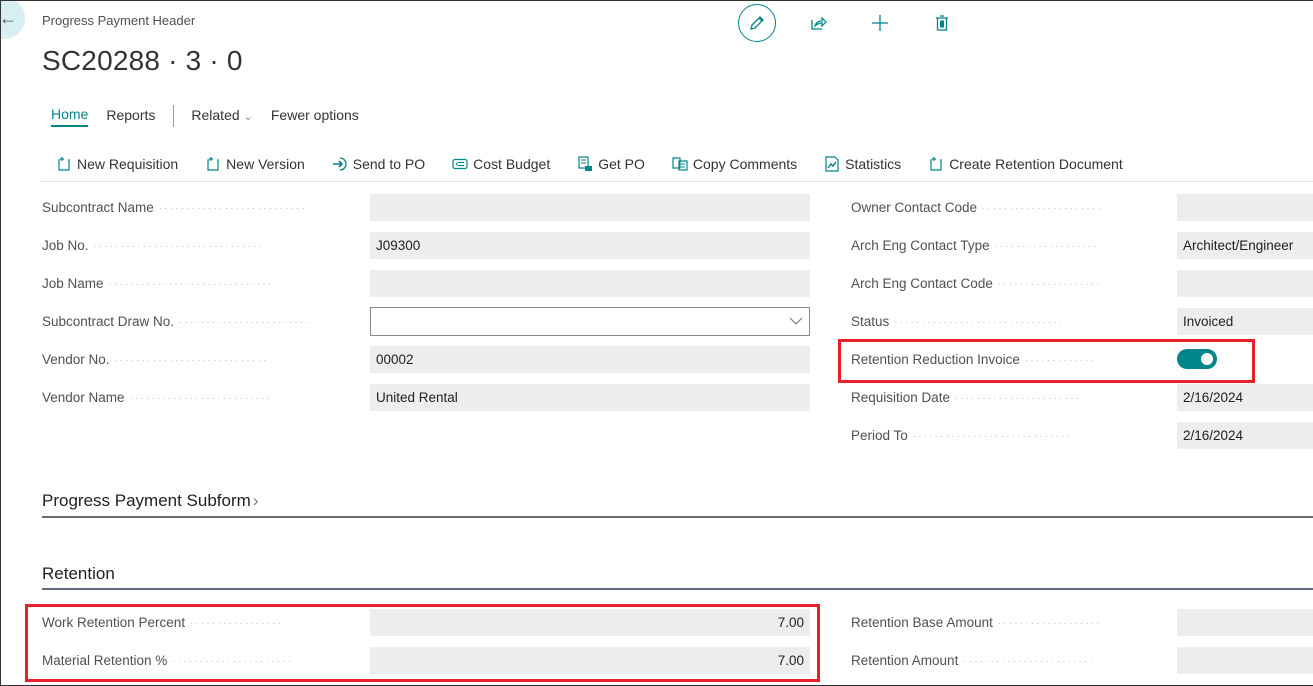 This screenshot has width=1313, height=686. I want to click on field-owner-contact-code: Owner Contact Code ······················, so click(1082, 207).